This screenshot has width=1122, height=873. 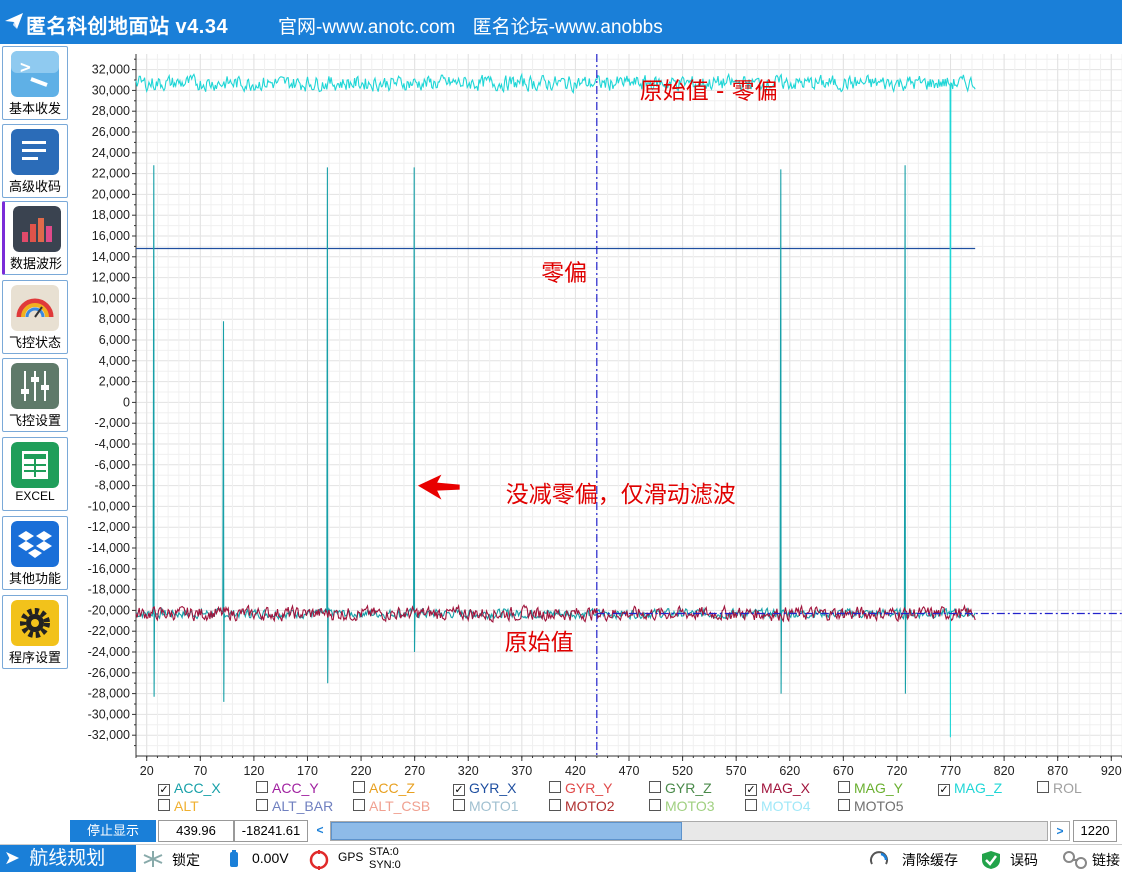 What do you see at coordinates (35, 263) in the screenshot?
I see `sidebar-item-label: 数据波形` at bounding box center [35, 263].